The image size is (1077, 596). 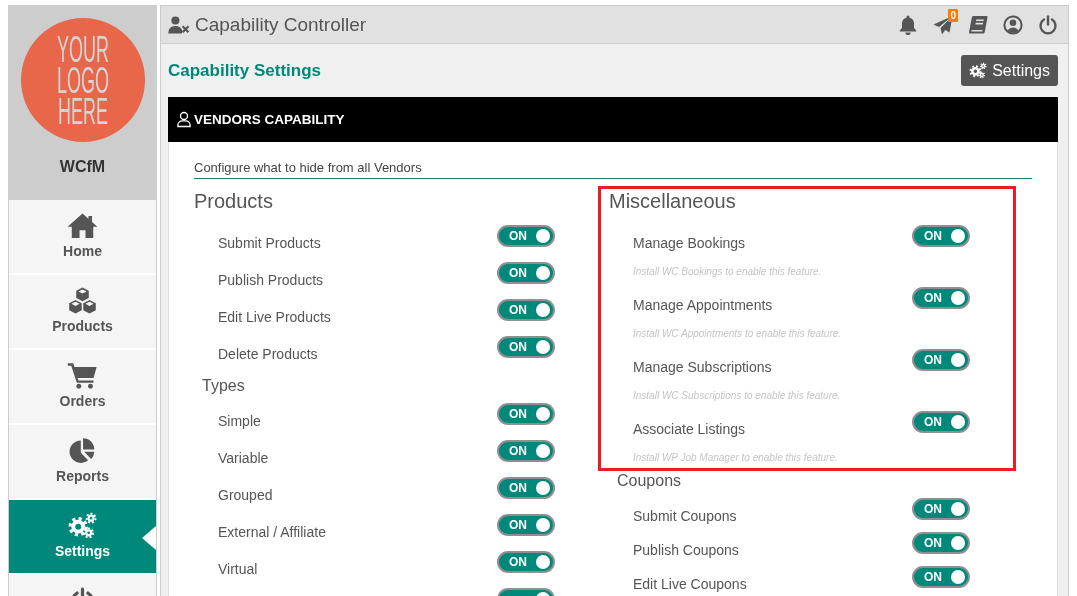 What do you see at coordinates (238, 569) in the screenshot?
I see `option-label: Virtual` at bounding box center [238, 569].